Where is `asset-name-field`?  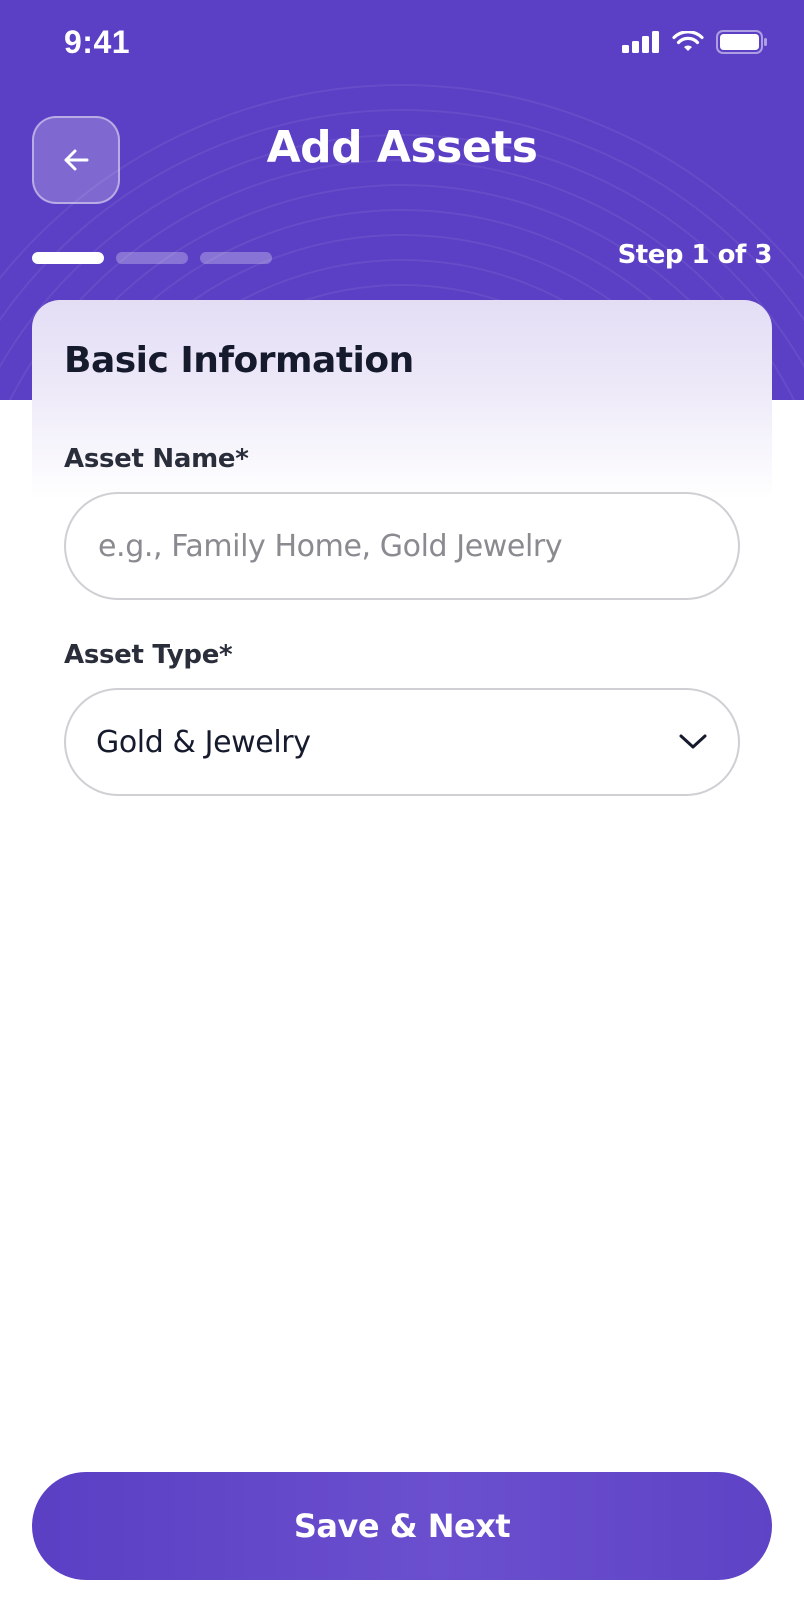
asset-name-field is located at coordinates (402, 546).